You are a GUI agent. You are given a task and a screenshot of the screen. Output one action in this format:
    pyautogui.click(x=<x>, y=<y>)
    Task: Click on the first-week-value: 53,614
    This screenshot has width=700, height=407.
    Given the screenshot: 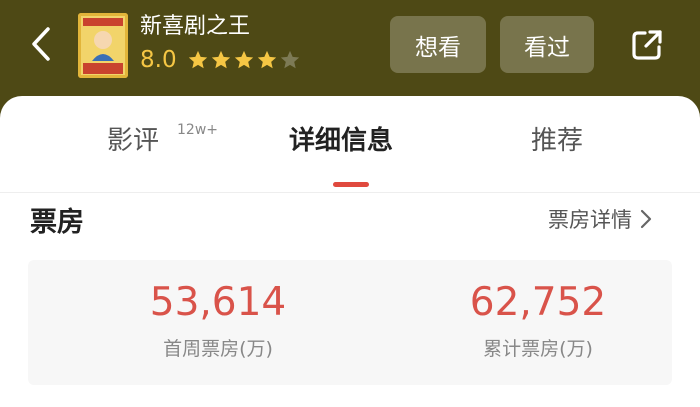 What is the action you would take?
    pyautogui.click(x=218, y=302)
    